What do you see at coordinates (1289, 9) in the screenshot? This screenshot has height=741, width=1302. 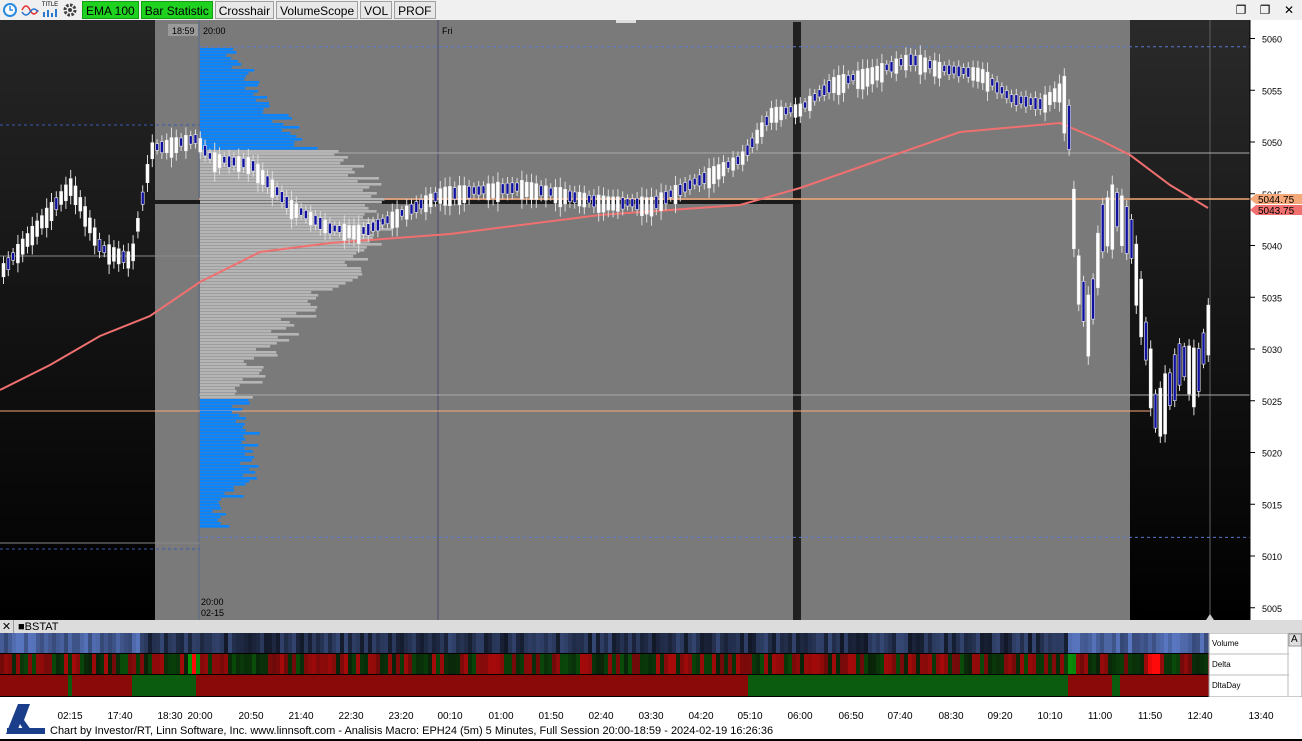 I see `close-icon: ✕` at bounding box center [1289, 9].